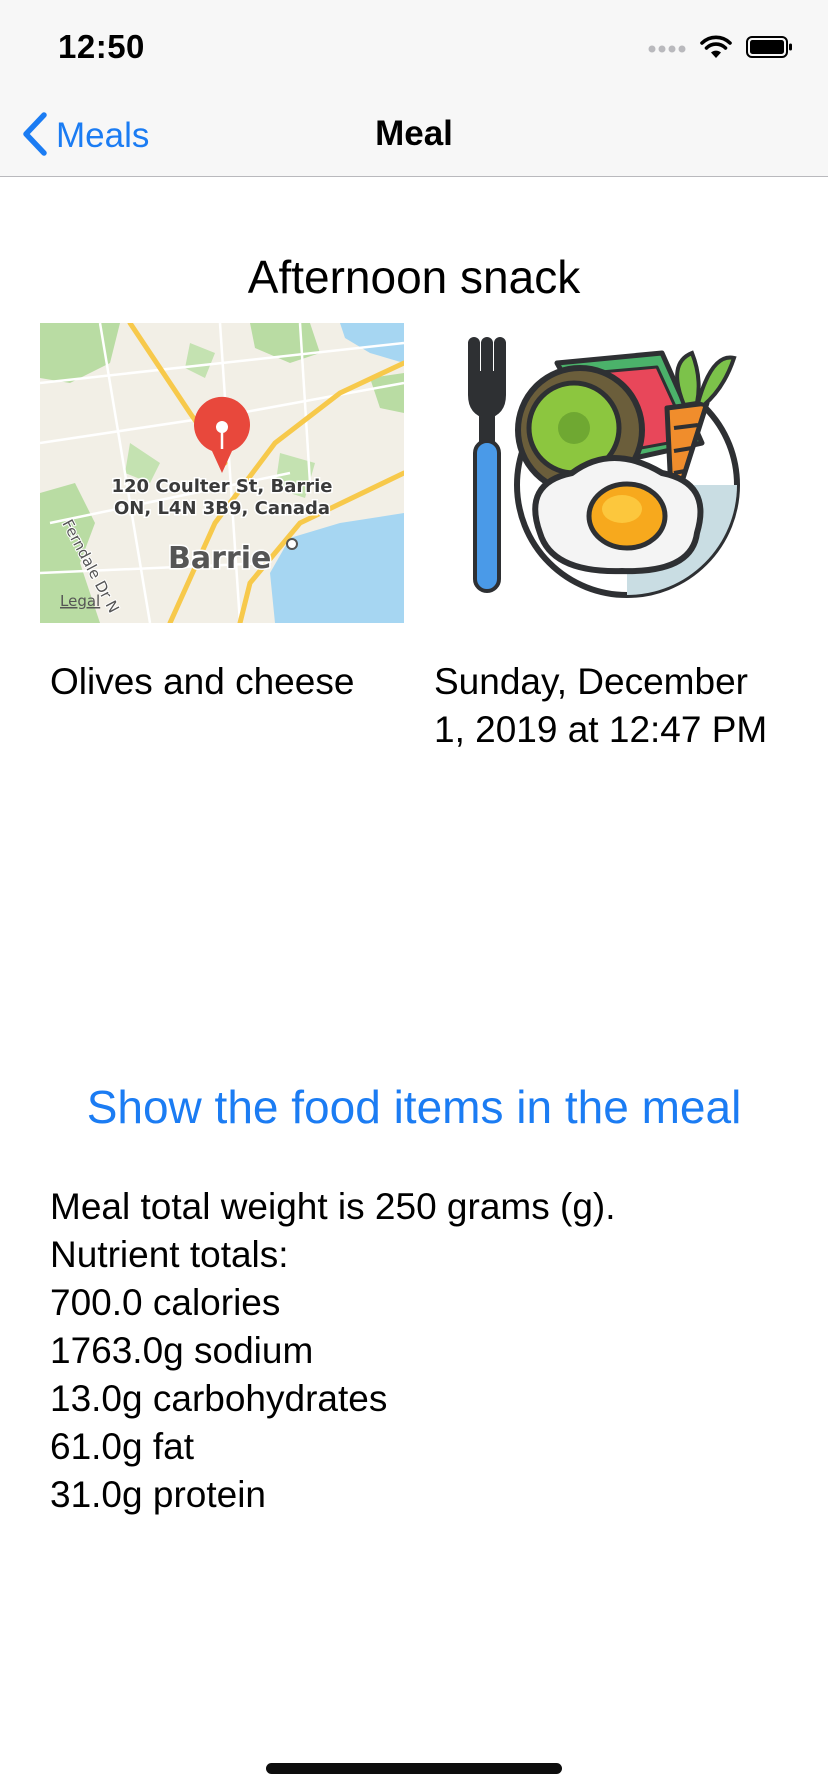 The height and width of the screenshot is (1792, 828). I want to click on protein-value: 31.0g protein, so click(158, 1494).